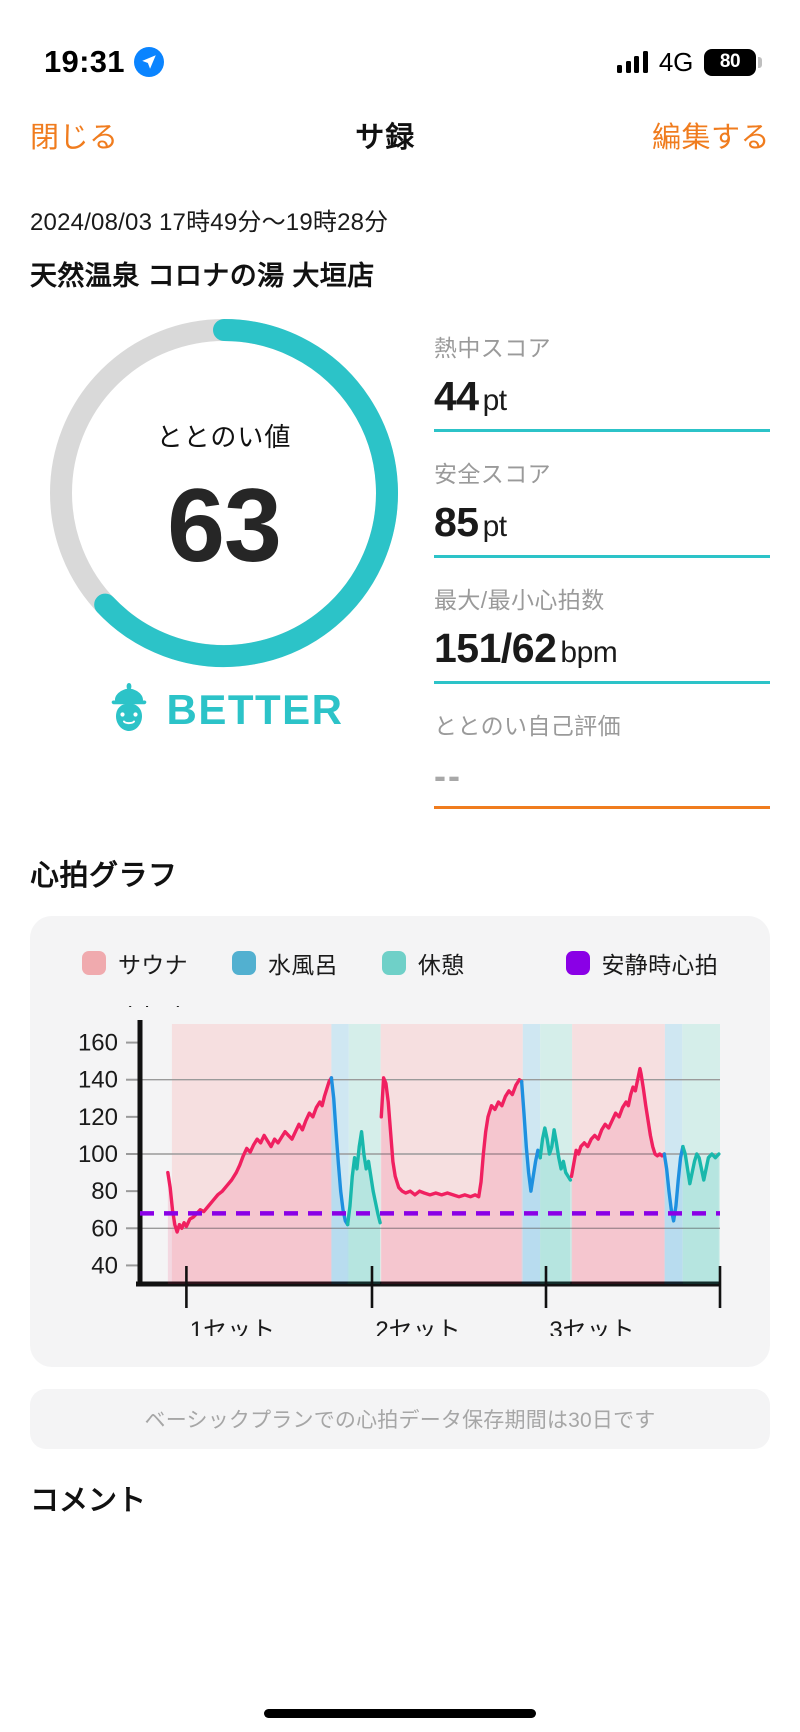 The height and width of the screenshot is (1732, 800). What do you see at coordinates (730, 61) in the screenshot?
I see `battery-level-label: 80` at bounding box center [730, 61].